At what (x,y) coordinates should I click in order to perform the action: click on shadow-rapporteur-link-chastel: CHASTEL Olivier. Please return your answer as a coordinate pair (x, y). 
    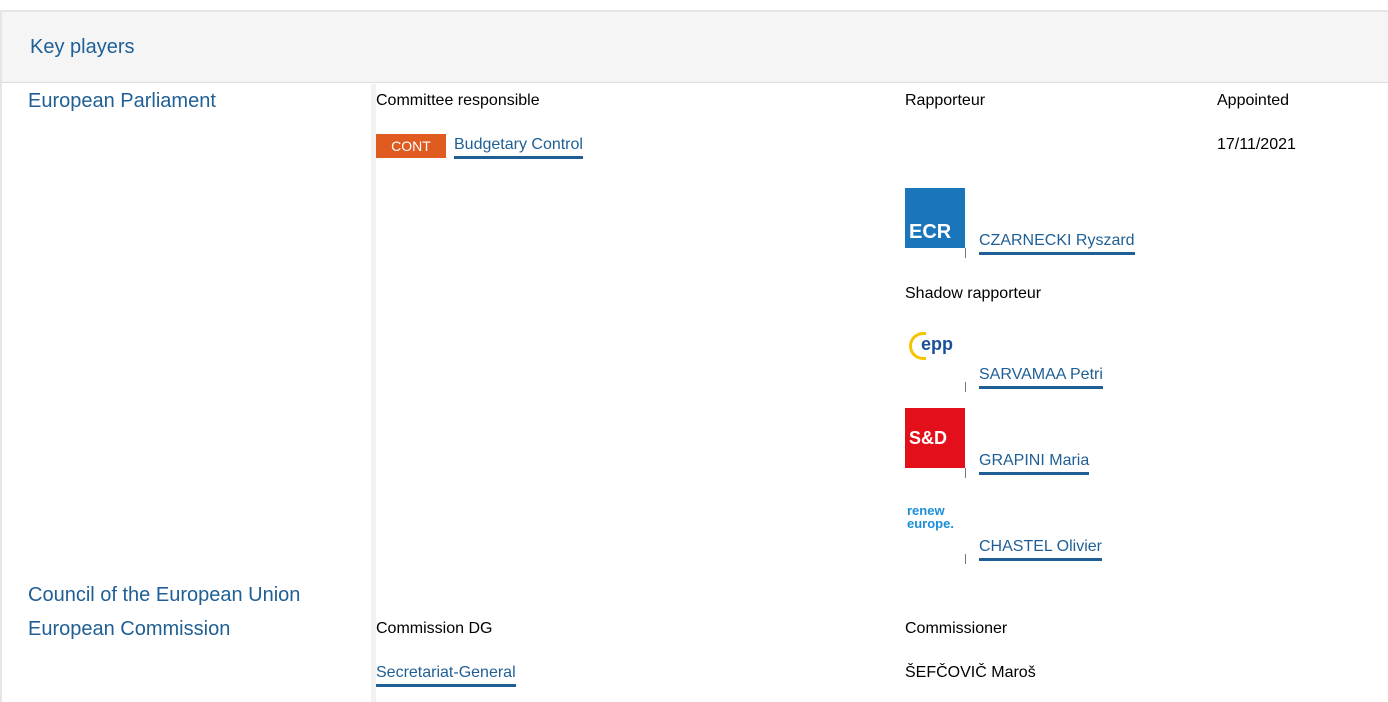
    Looking at the image, I should click on (1040, 549).